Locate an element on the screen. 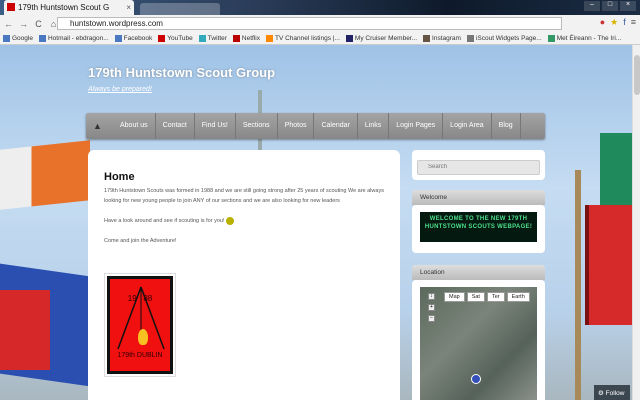 This screenshot has width=640, height=400. nav-photos: Photos is located at coordinates (296, 126).